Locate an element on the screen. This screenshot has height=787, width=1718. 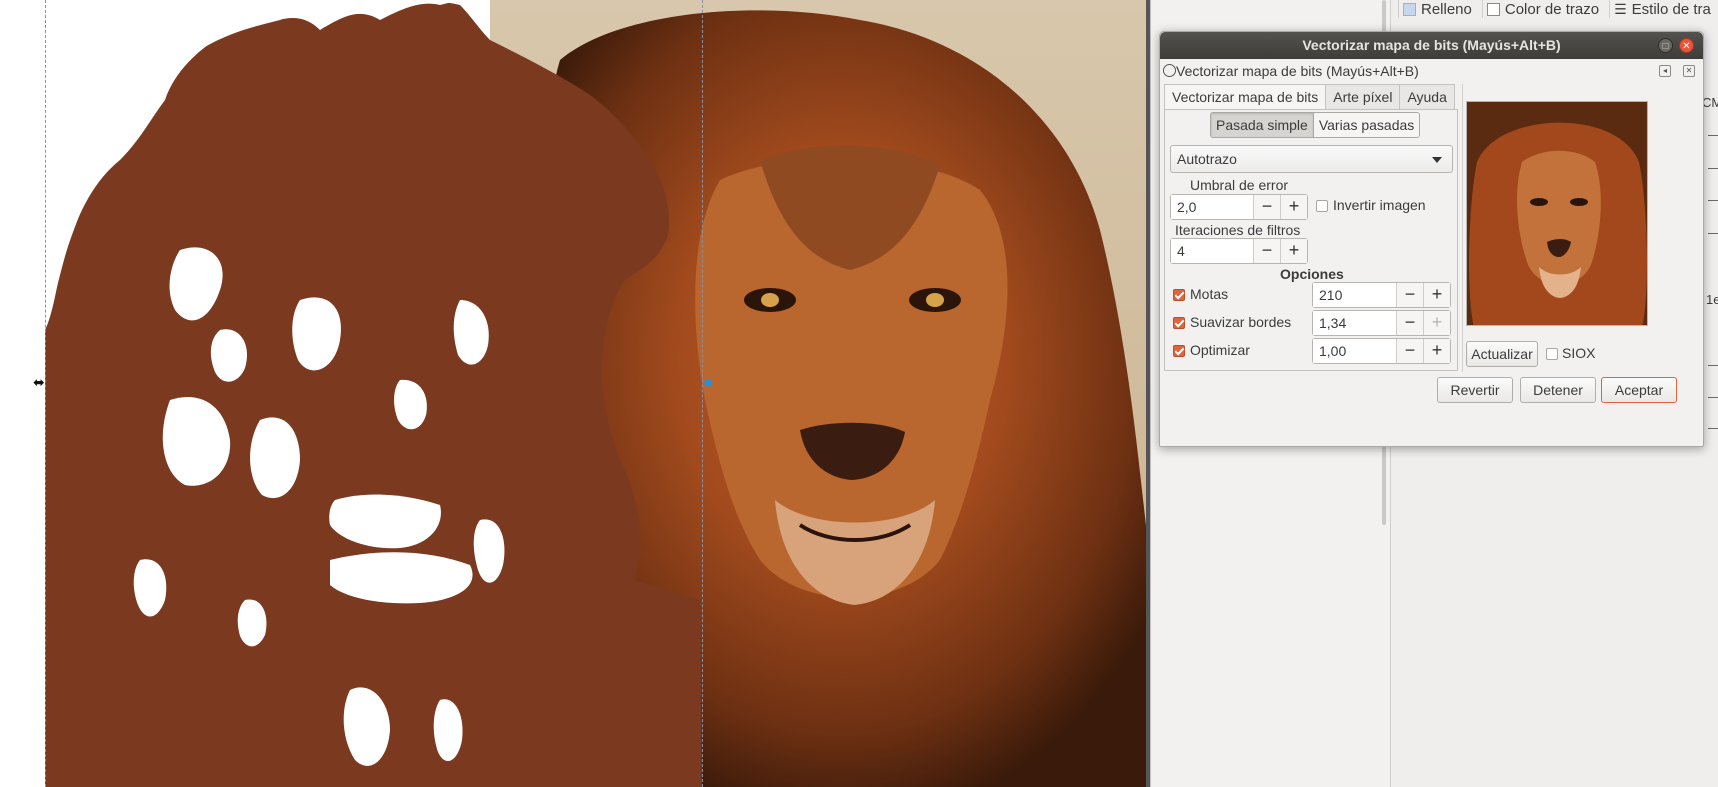
dialog-panel-title: Vectorizar mapa de bits (Mayús+Alt+B) is located at coordinates (1297, 71).